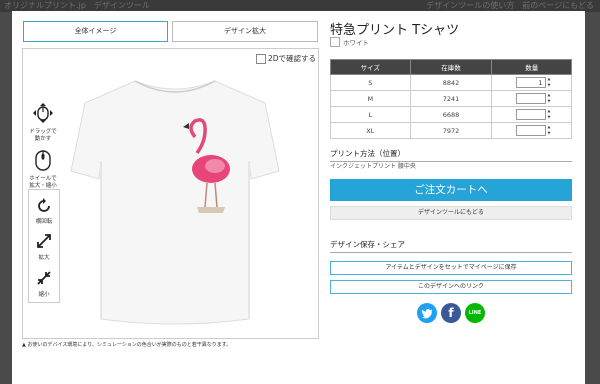 The image size is (600, 384). I want to click on header-stock: 在庫数, so click(451, 67).